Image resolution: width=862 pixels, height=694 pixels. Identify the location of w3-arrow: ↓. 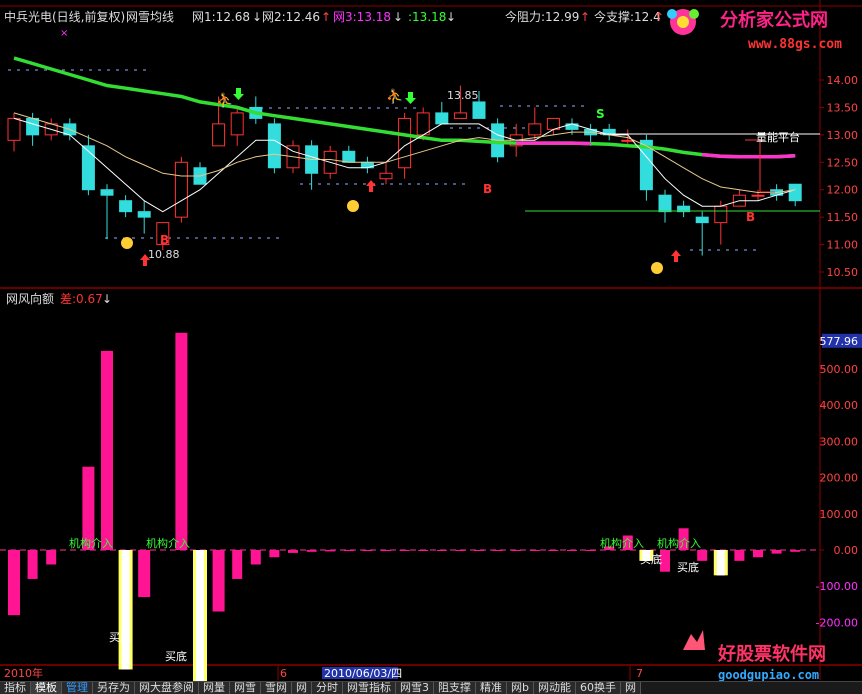
(398, 17).